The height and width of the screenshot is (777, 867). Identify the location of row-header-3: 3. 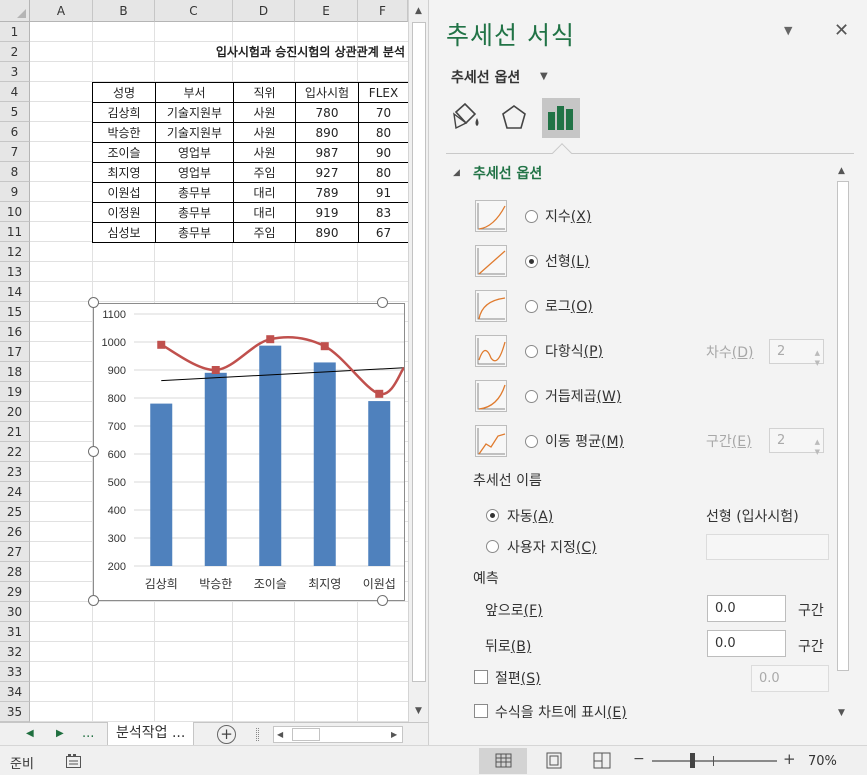
(15, 72).